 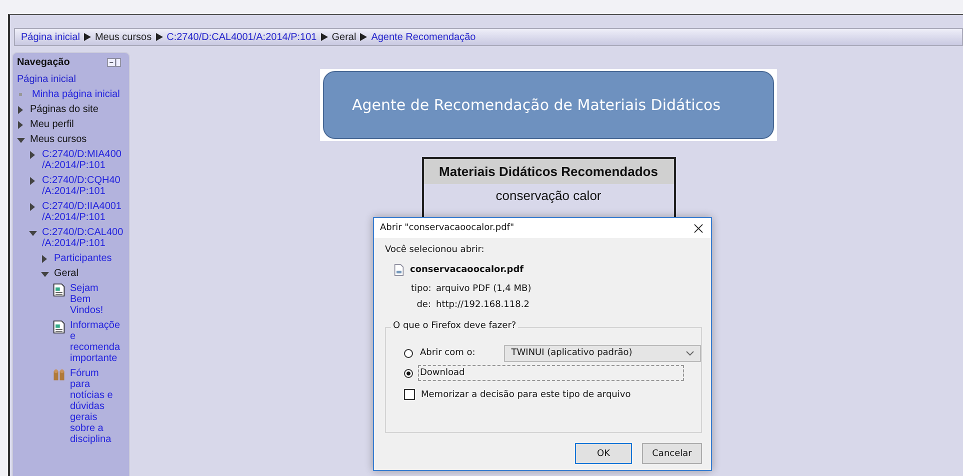 What do you see at coordinates (59, 375) in the screenshot?
I see `people-icon` at bounding box center [59, 375].